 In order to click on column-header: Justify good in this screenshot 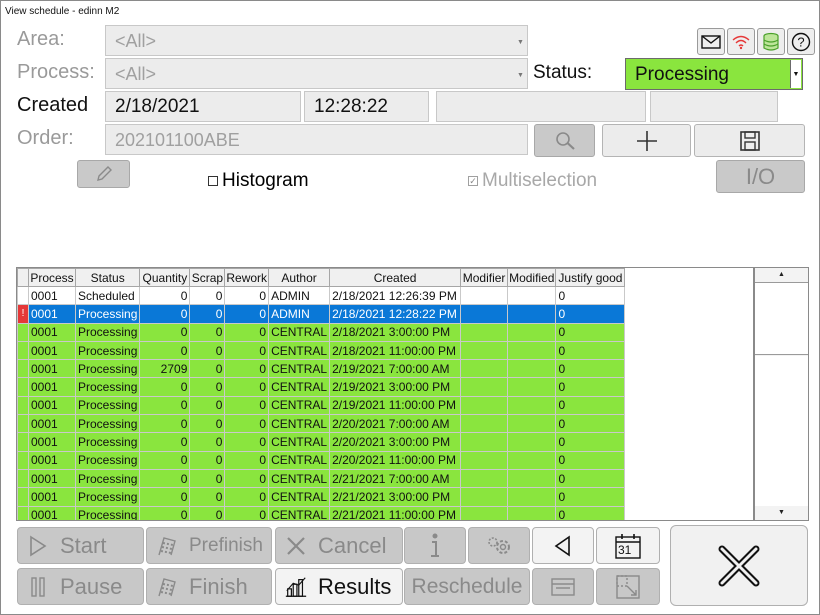, I will do `click(590, 277)`.